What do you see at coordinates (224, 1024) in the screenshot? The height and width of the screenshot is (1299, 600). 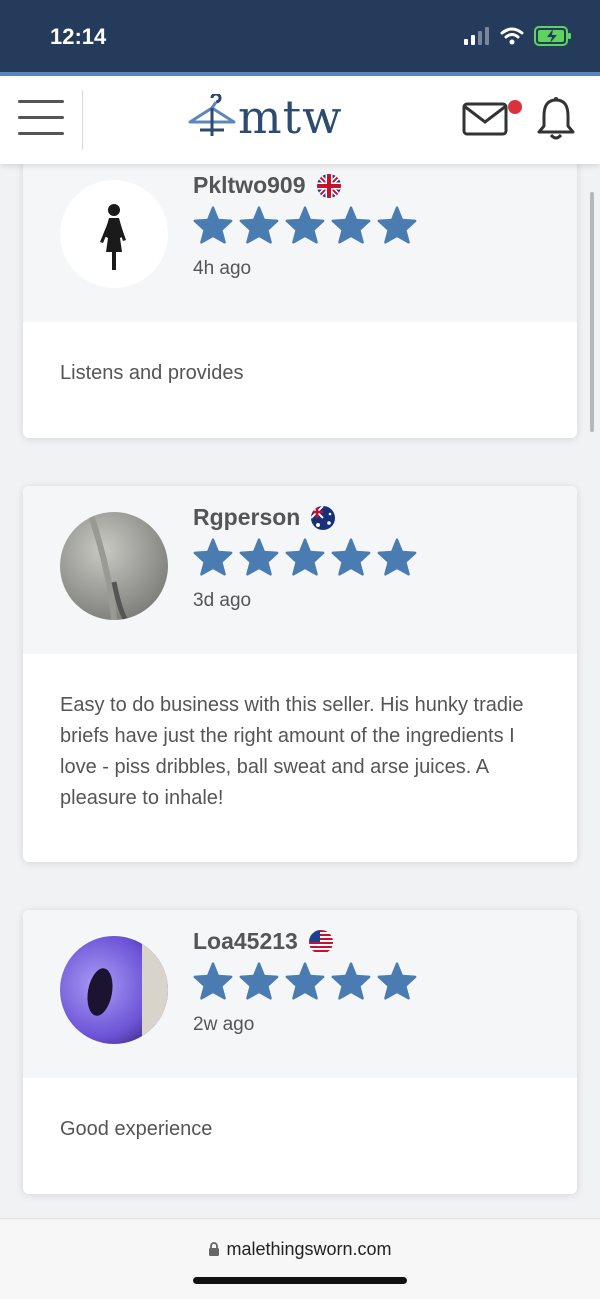 I see `review-time: 2w ago` at bounding box center [224, 1024].